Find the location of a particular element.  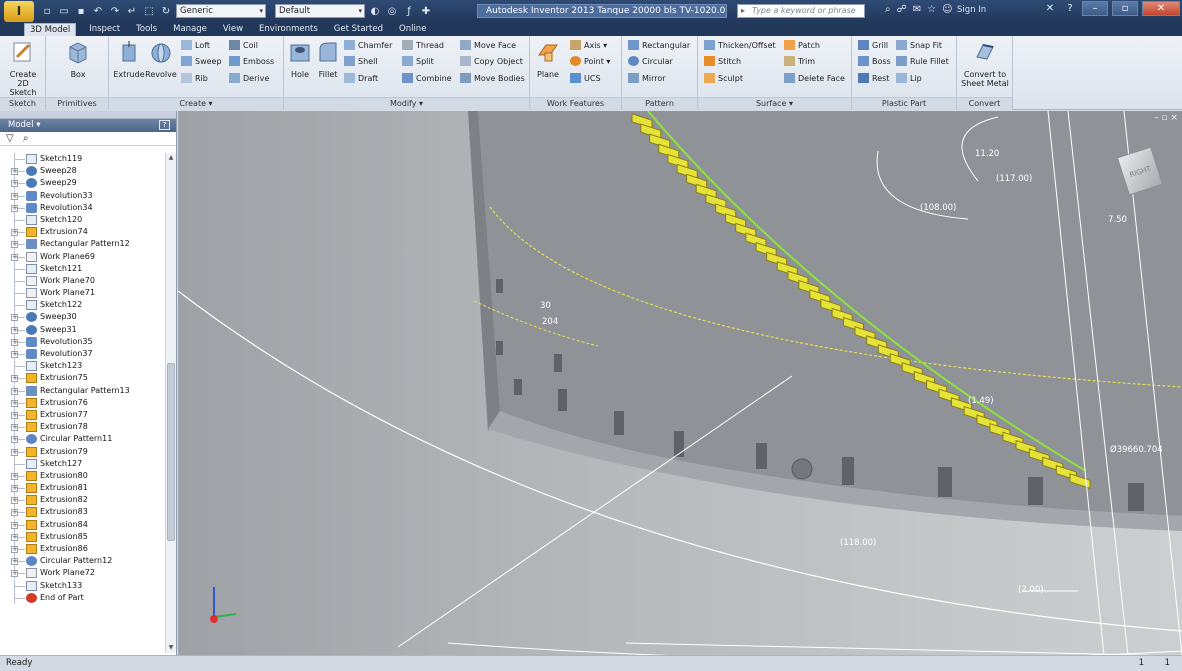

dim-7-50: 7.50 is located at coordinates (1117, 220).